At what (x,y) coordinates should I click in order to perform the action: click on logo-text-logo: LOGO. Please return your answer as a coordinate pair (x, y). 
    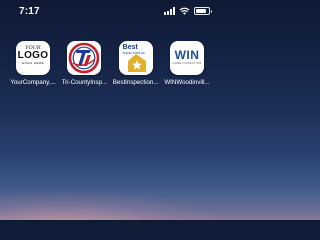
    Looking at the image, I should click on (33, 55).